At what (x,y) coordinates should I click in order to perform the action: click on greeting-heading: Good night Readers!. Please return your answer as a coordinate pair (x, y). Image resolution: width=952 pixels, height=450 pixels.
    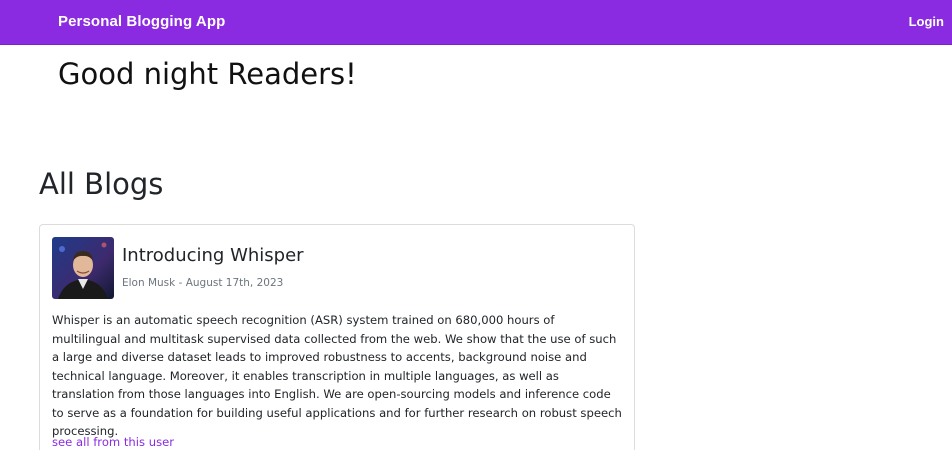
    Looking at the image, I should click on (207, 74).